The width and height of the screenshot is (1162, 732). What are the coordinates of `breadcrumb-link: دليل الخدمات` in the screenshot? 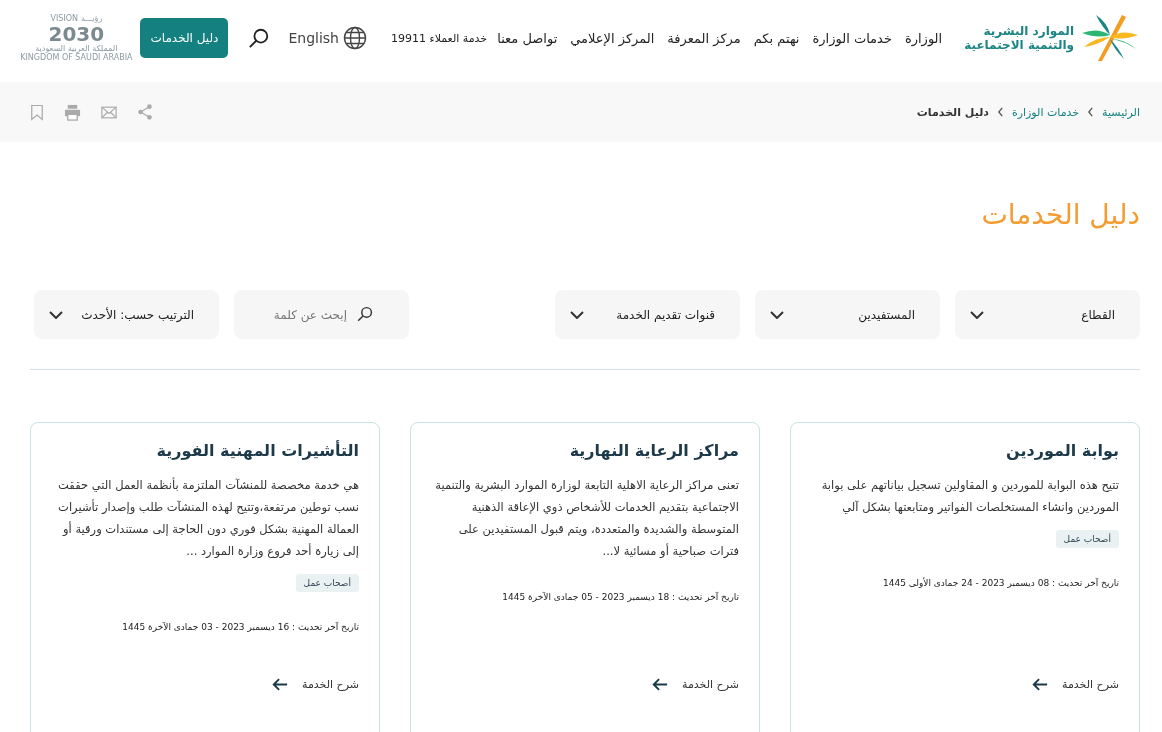 It's located at (952, 112).